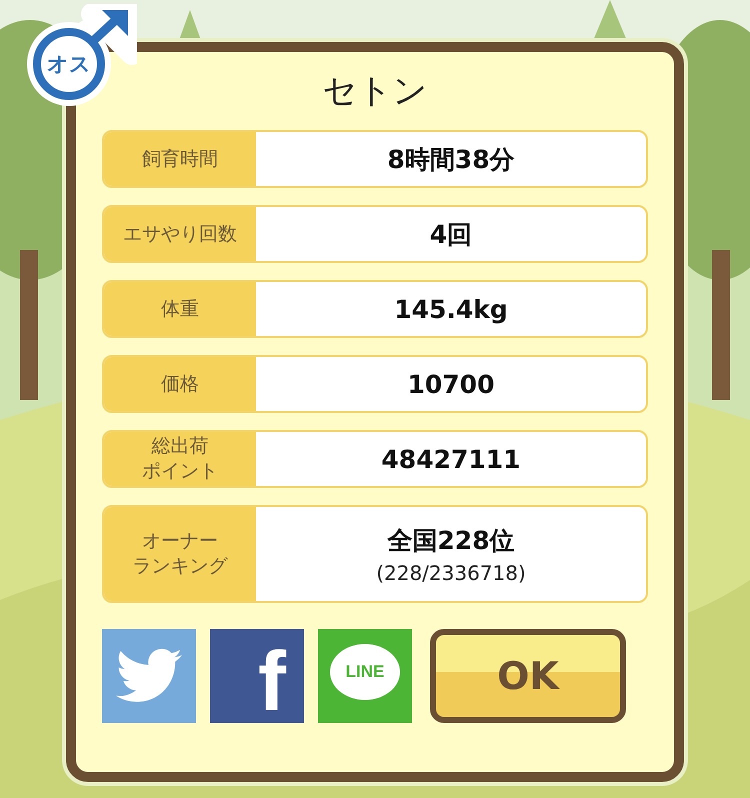 The image size is (750, 798). I want to click on facebook-button: f, so click(257, 676).